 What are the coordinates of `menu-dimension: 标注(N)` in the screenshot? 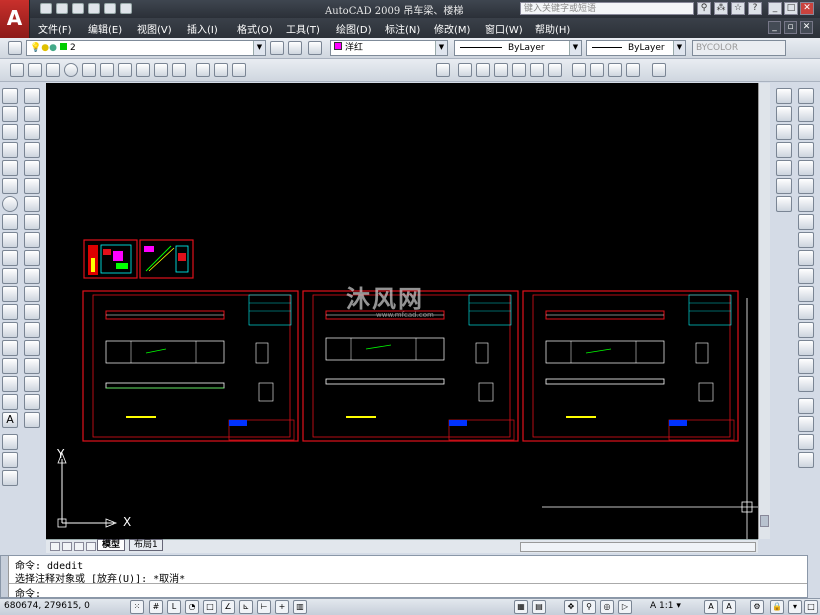 It's located at (402, 28).